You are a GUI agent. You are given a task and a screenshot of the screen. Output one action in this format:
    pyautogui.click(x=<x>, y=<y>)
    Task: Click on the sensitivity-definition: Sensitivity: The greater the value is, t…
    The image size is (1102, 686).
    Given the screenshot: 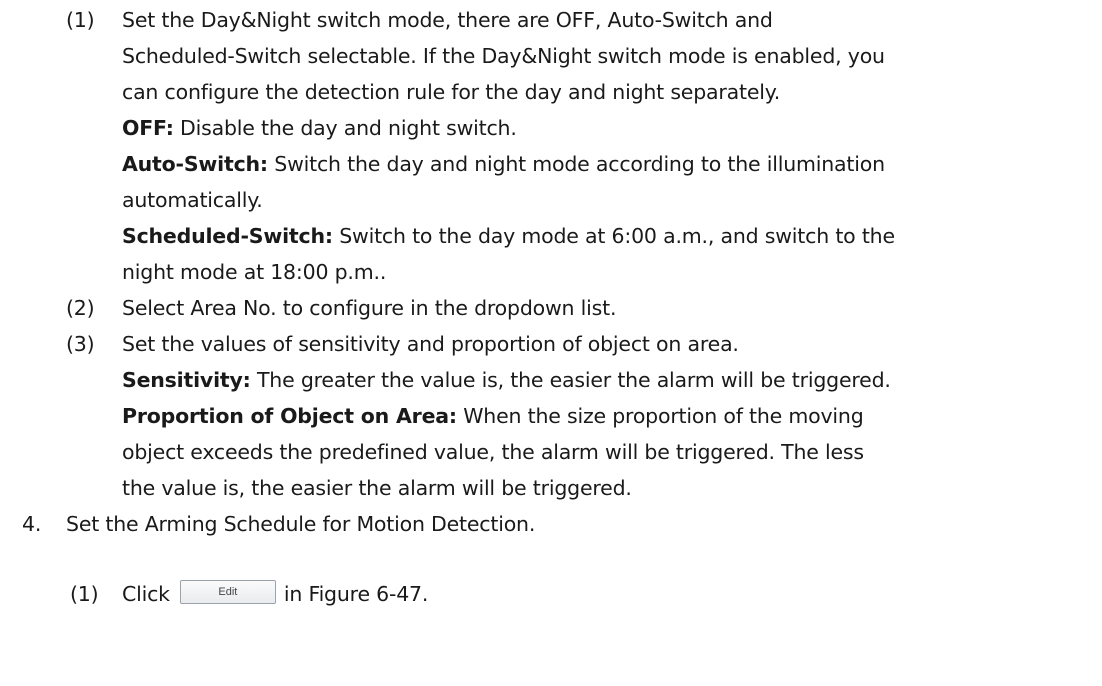 What is the action you would take?
    pyautogui.click(x=506, y=380)
    